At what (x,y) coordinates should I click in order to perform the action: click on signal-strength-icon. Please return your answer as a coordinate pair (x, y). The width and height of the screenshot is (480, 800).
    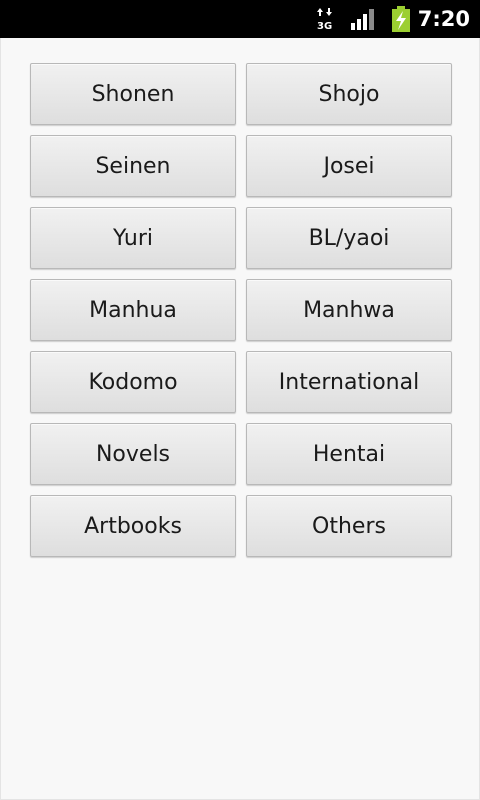
    Looking at the image, I should click on (362, 19).